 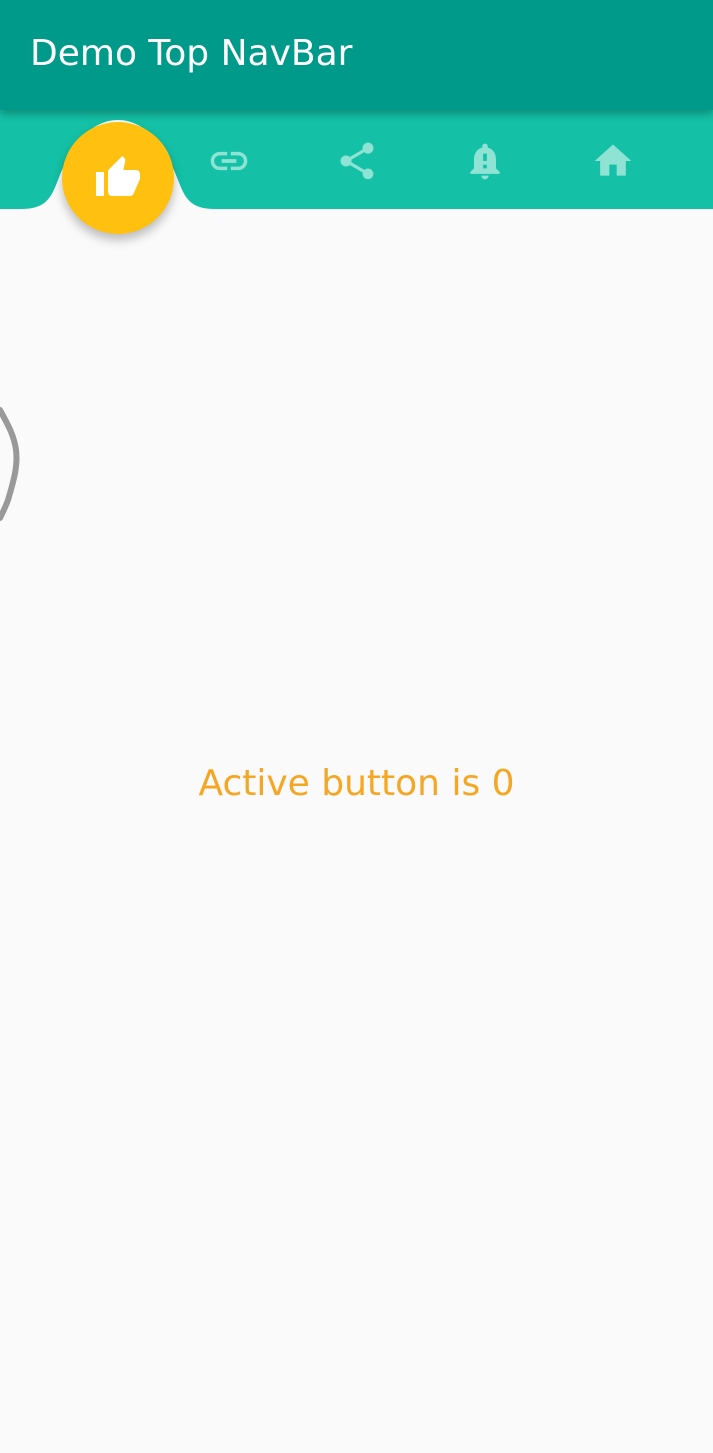 I want to click on nav-item-link, so click(x=229, y=161).